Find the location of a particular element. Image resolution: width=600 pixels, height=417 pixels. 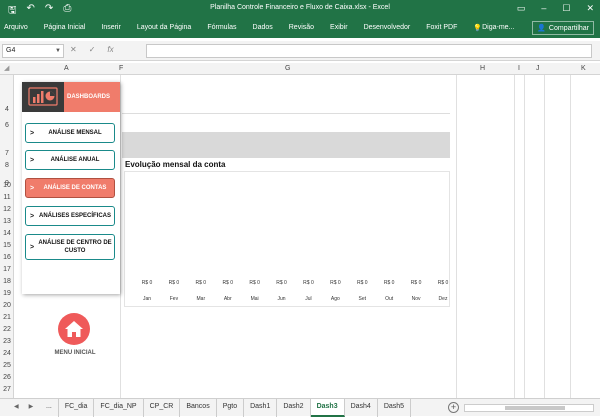

row-header: 17 is located at coordinates (7, 269).